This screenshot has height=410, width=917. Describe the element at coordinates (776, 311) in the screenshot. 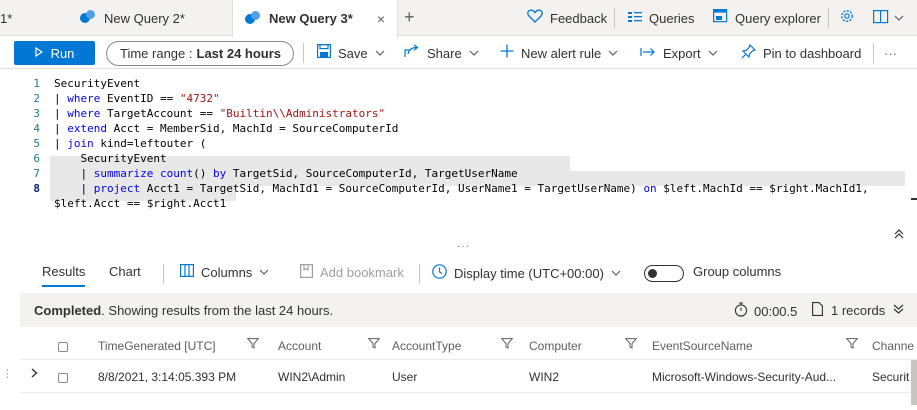

I see `duration-value: 00:00.5` at that location.